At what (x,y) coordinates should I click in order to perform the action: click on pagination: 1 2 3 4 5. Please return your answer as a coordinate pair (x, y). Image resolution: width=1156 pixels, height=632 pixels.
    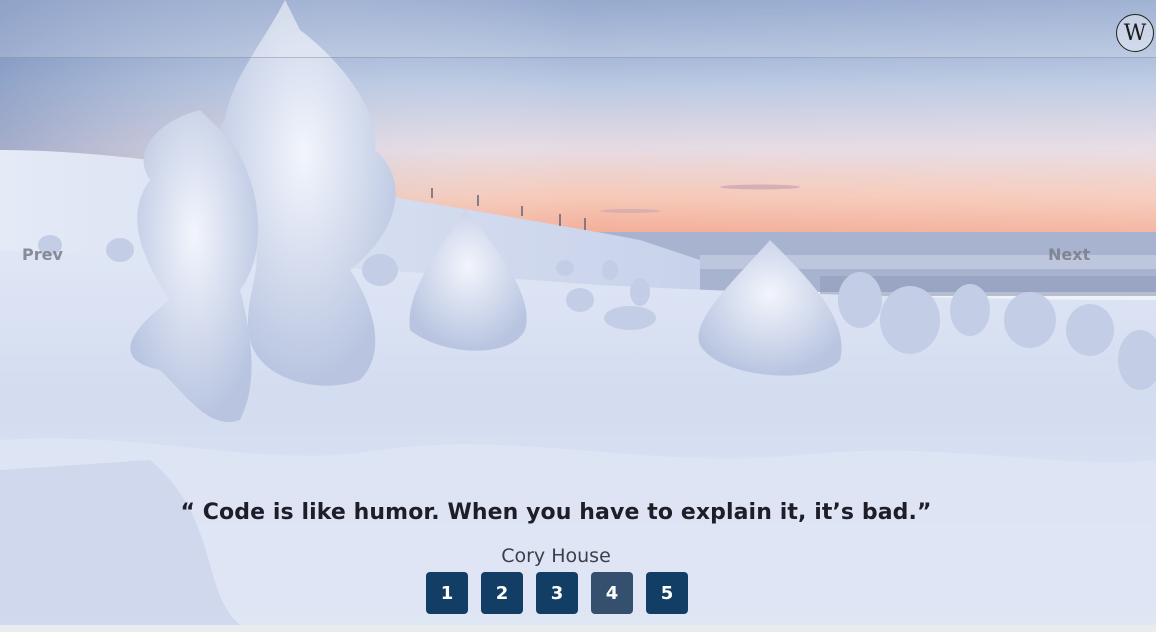
    Looking at the image, I should click on (557, 593).